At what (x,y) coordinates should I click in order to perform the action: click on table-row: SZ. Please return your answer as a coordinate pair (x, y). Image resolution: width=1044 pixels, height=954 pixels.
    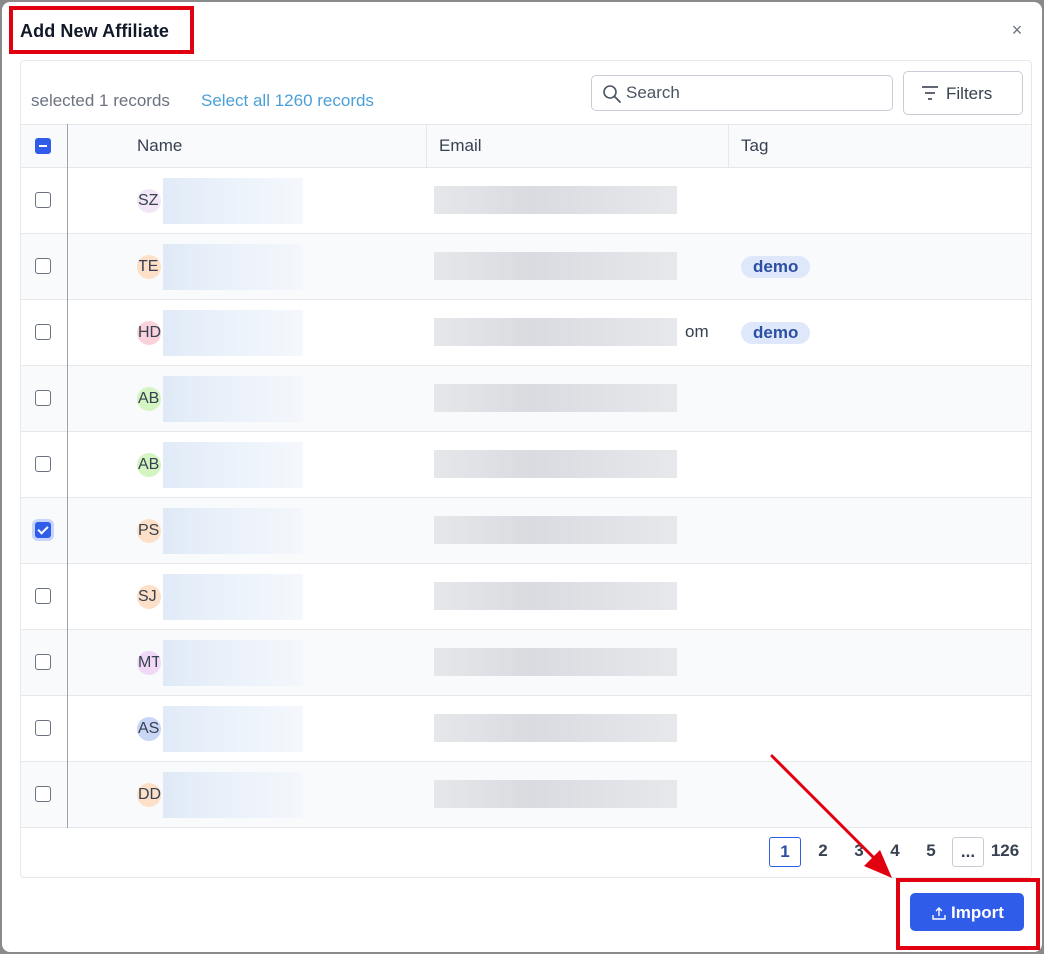
    Looking at the image, I should click on (526, 201).